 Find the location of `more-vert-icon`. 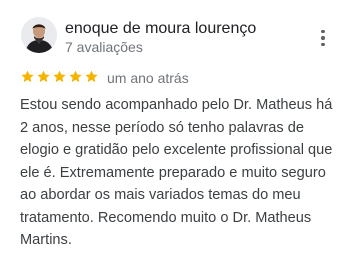

more-vert-icon is located at coordinates (323, 31).